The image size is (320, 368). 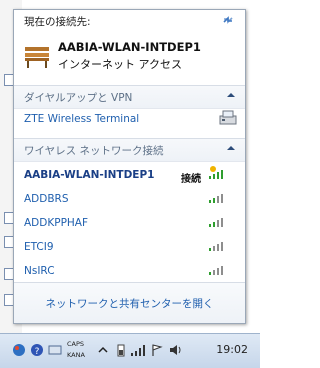 What do you see at coordinates (56, 223) in the screenshot?
I see `network-item-addkpphaf: ADDKPPHAF` at bounding box center [56, 223].